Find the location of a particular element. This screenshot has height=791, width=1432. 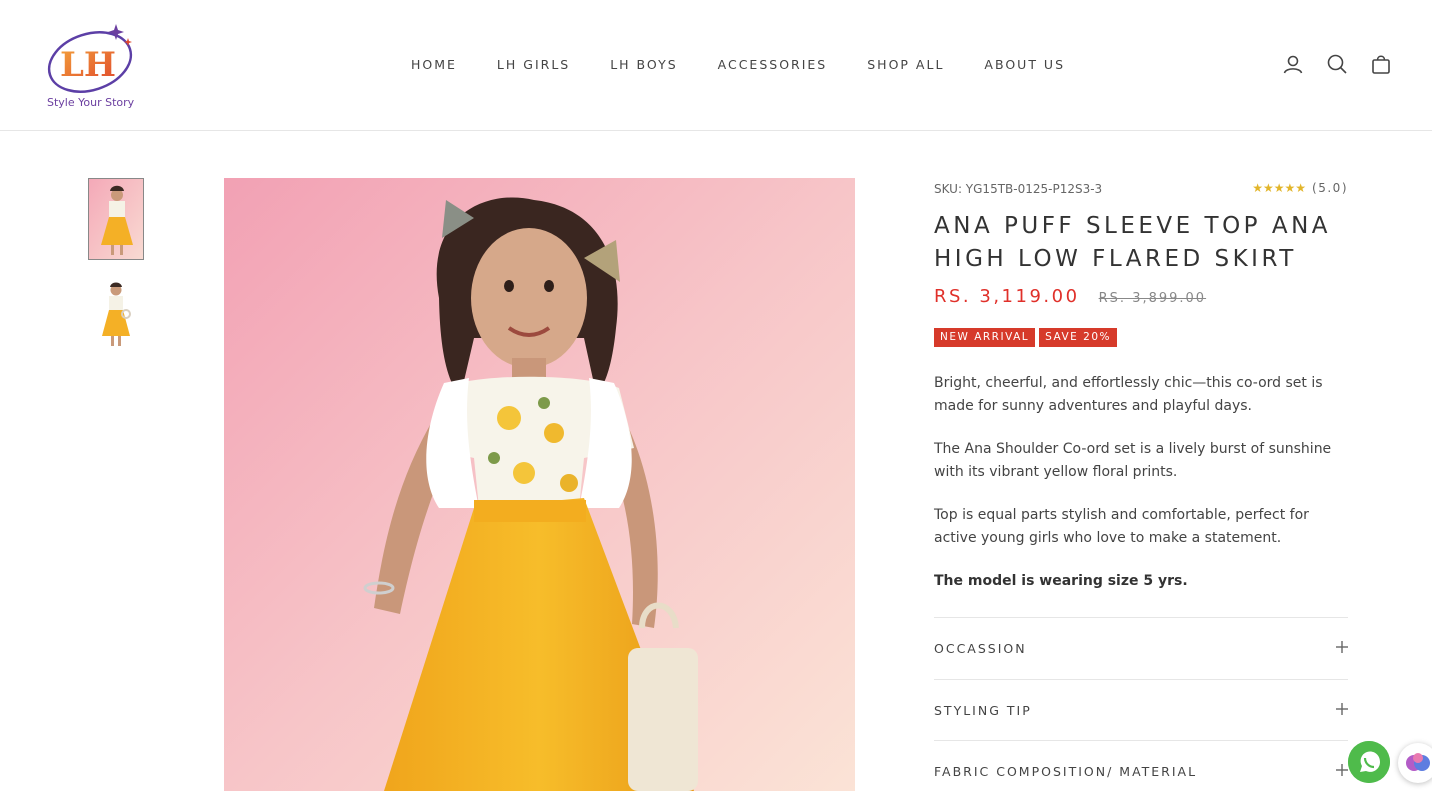

badge-save: SAVE 20% is located at coordinates (1078, 337).